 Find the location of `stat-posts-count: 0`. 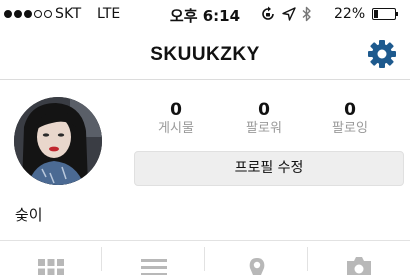

stat-posts-count: 0 is located at coordinates (176, 110).